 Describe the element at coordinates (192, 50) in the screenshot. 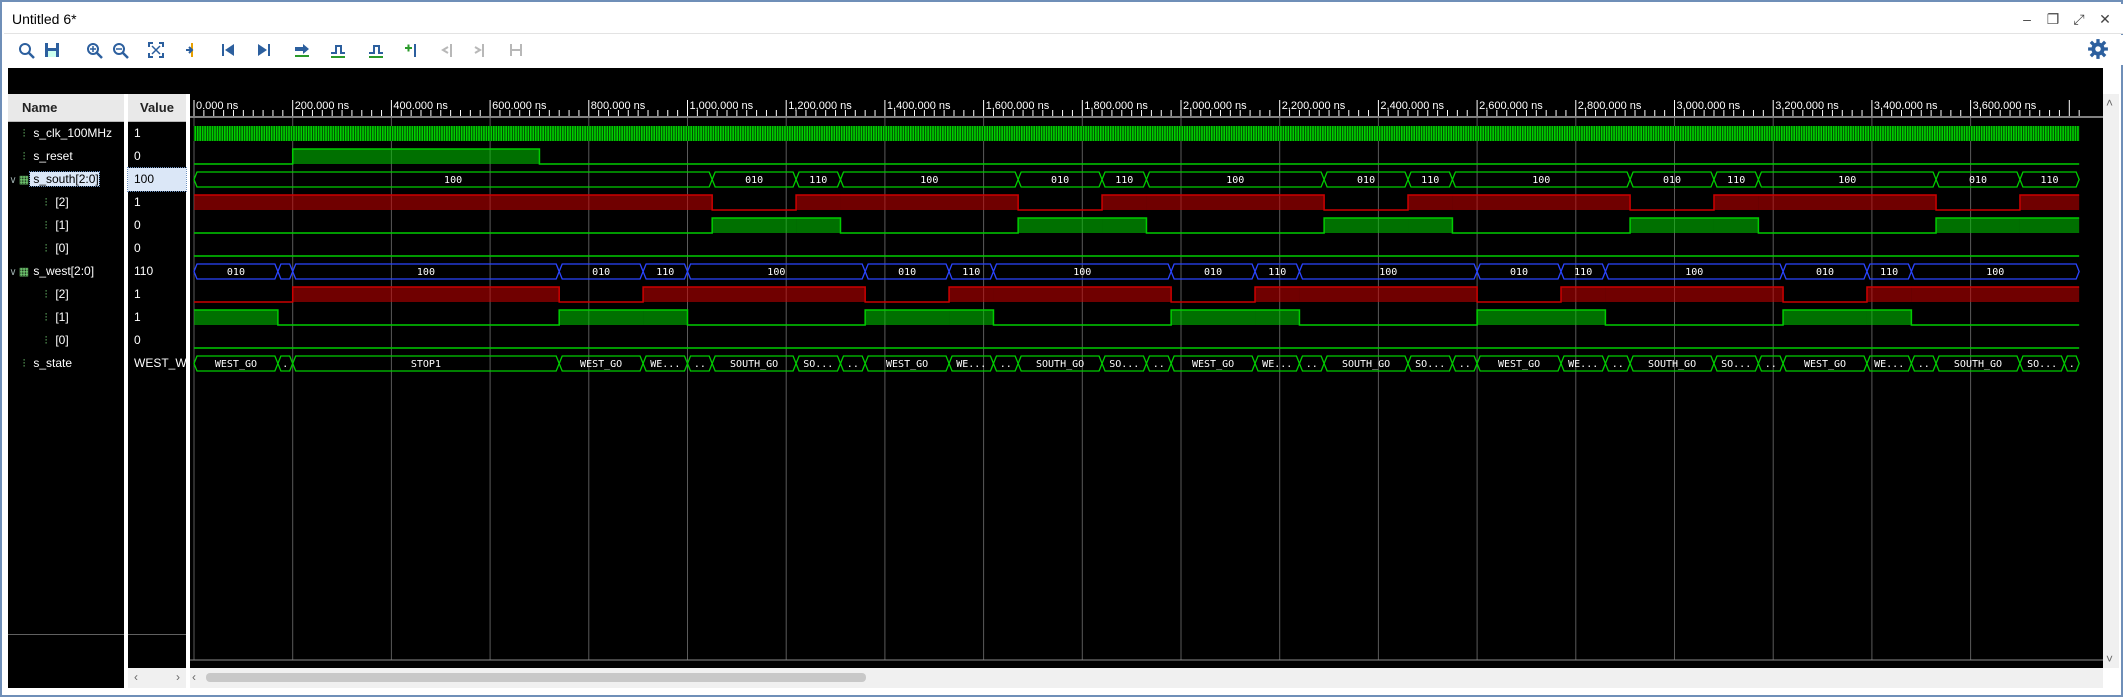

I see `goto-cursor-icon` at that location.